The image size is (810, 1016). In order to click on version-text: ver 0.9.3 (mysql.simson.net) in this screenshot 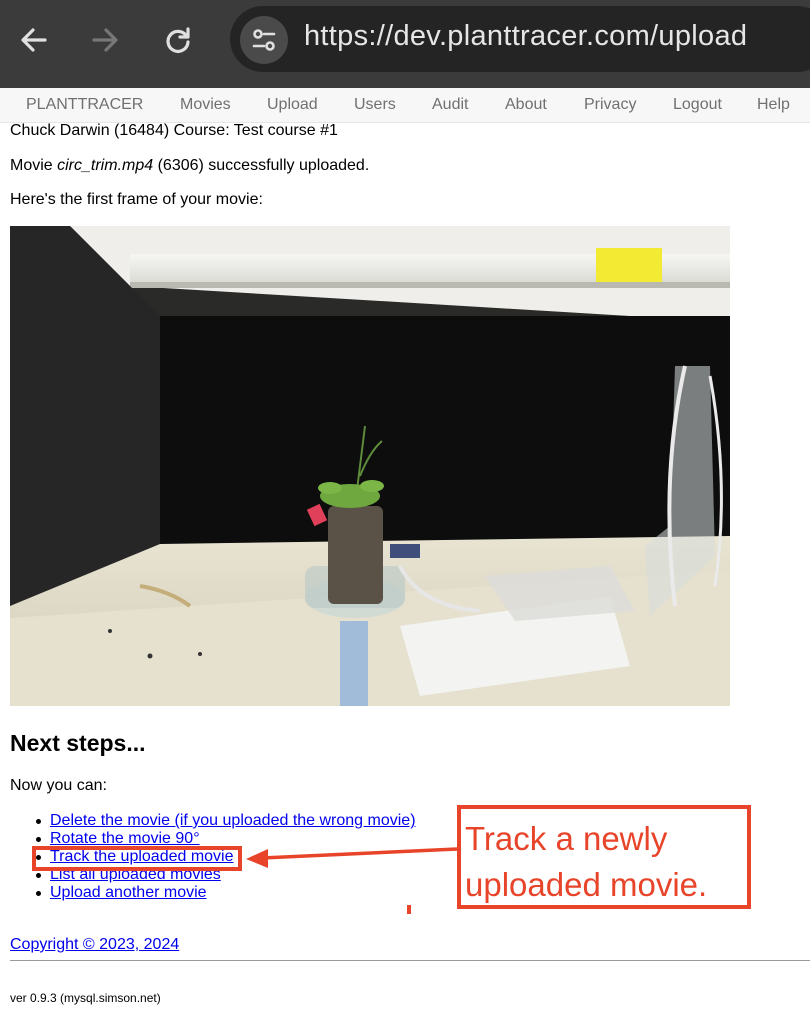, I will do `click(85, 998)`.